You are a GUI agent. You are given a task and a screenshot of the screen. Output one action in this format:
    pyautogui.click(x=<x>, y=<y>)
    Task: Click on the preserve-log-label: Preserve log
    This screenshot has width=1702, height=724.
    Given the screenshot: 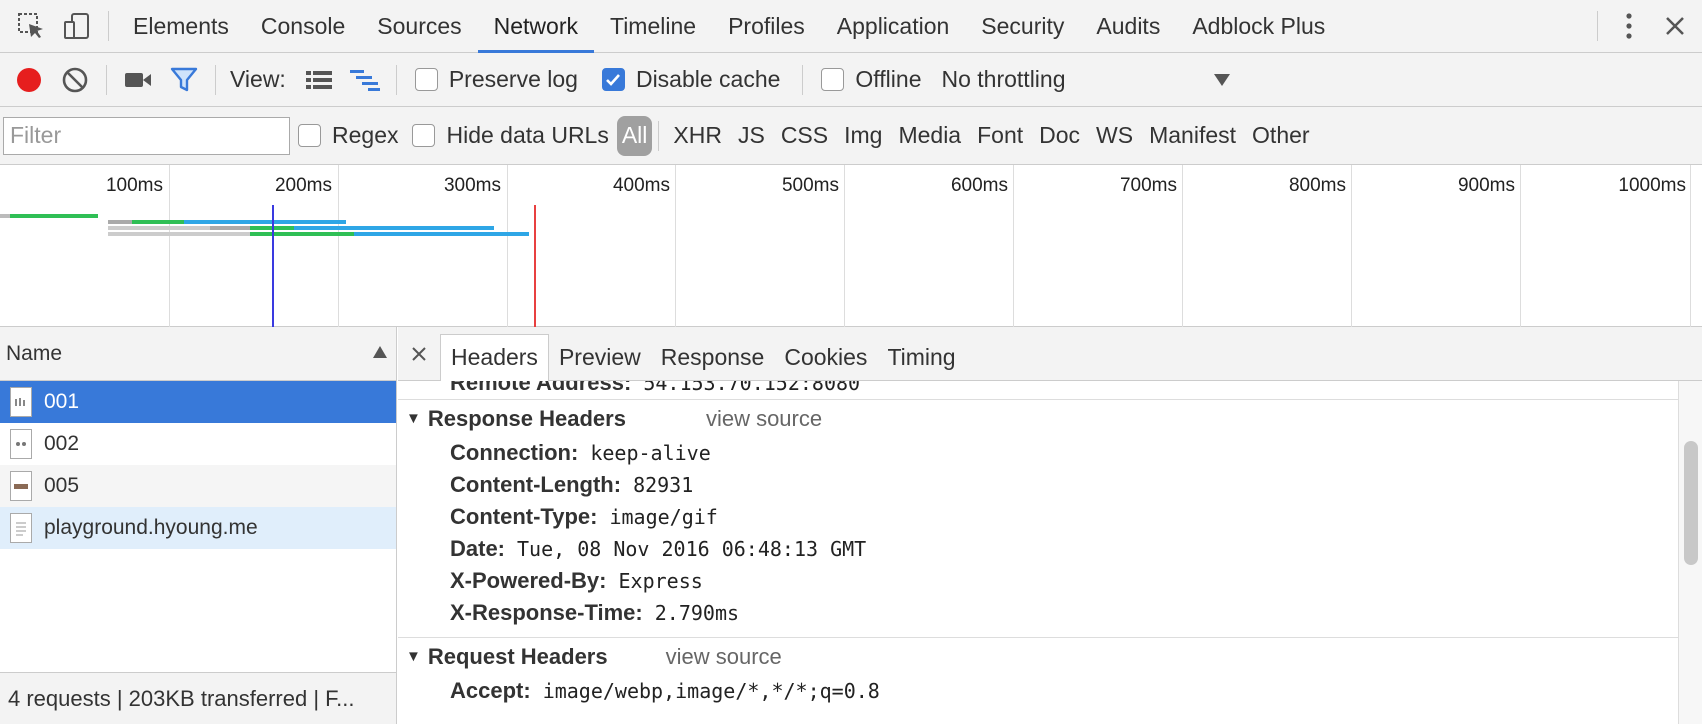 What is the action you would take?
    pyautogui.click(x=513, y=79)
    